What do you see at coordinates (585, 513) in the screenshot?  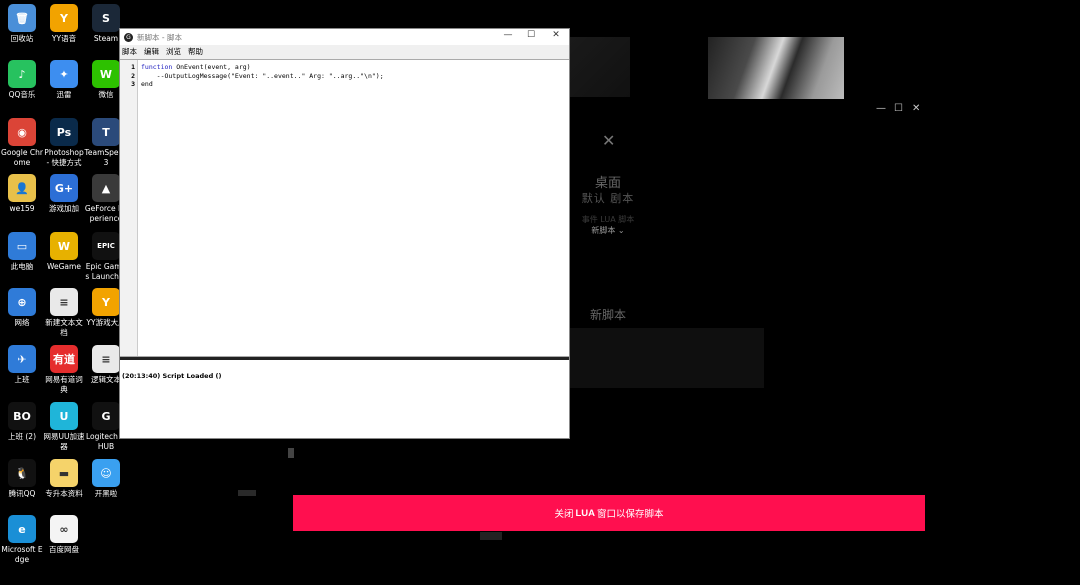 I see `close-lua-bold: LUA` at bounding box center [585, 513].